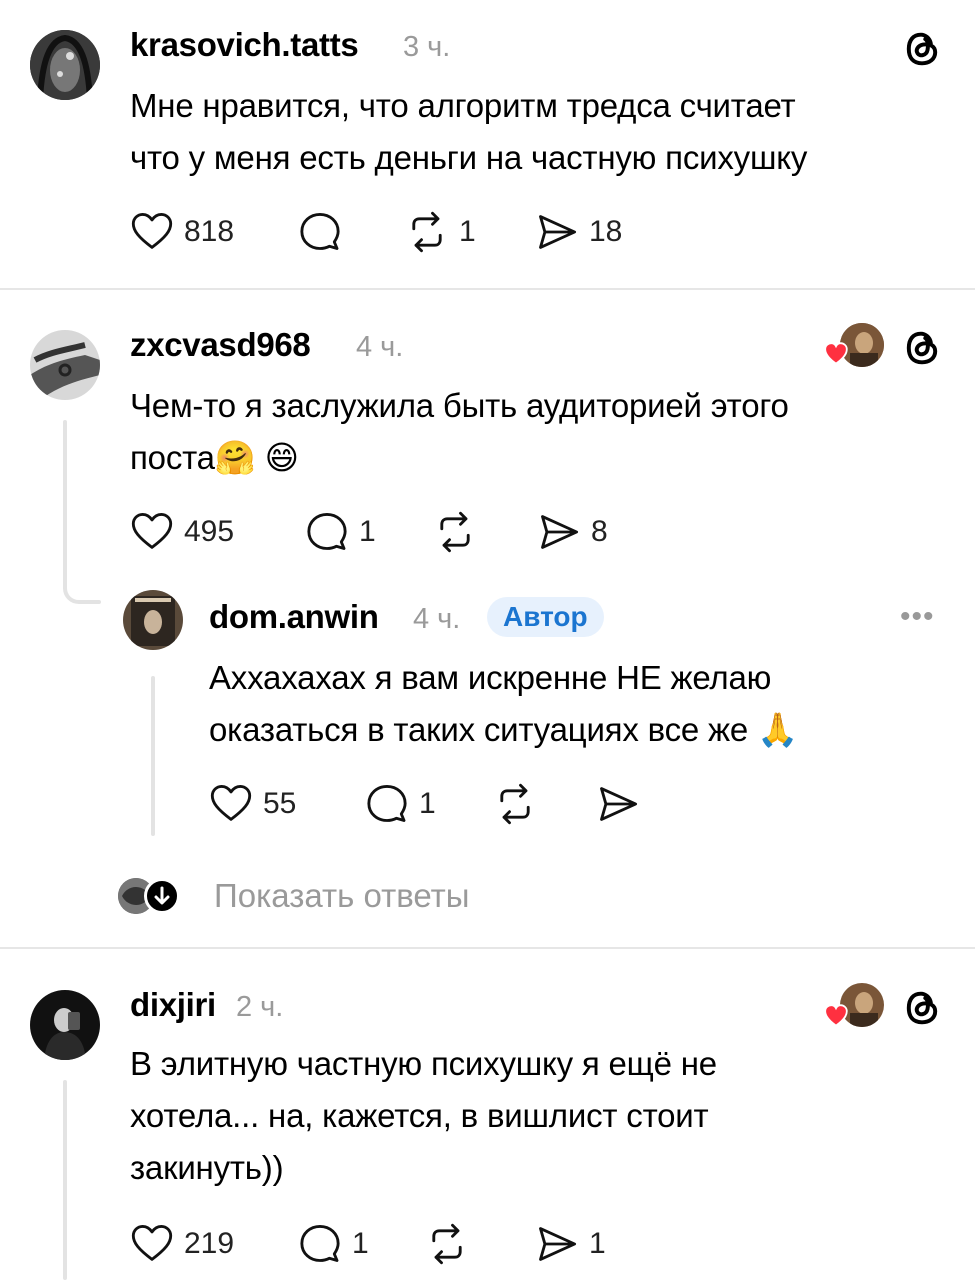  I want to click on thread-connector, so click(82, 592).